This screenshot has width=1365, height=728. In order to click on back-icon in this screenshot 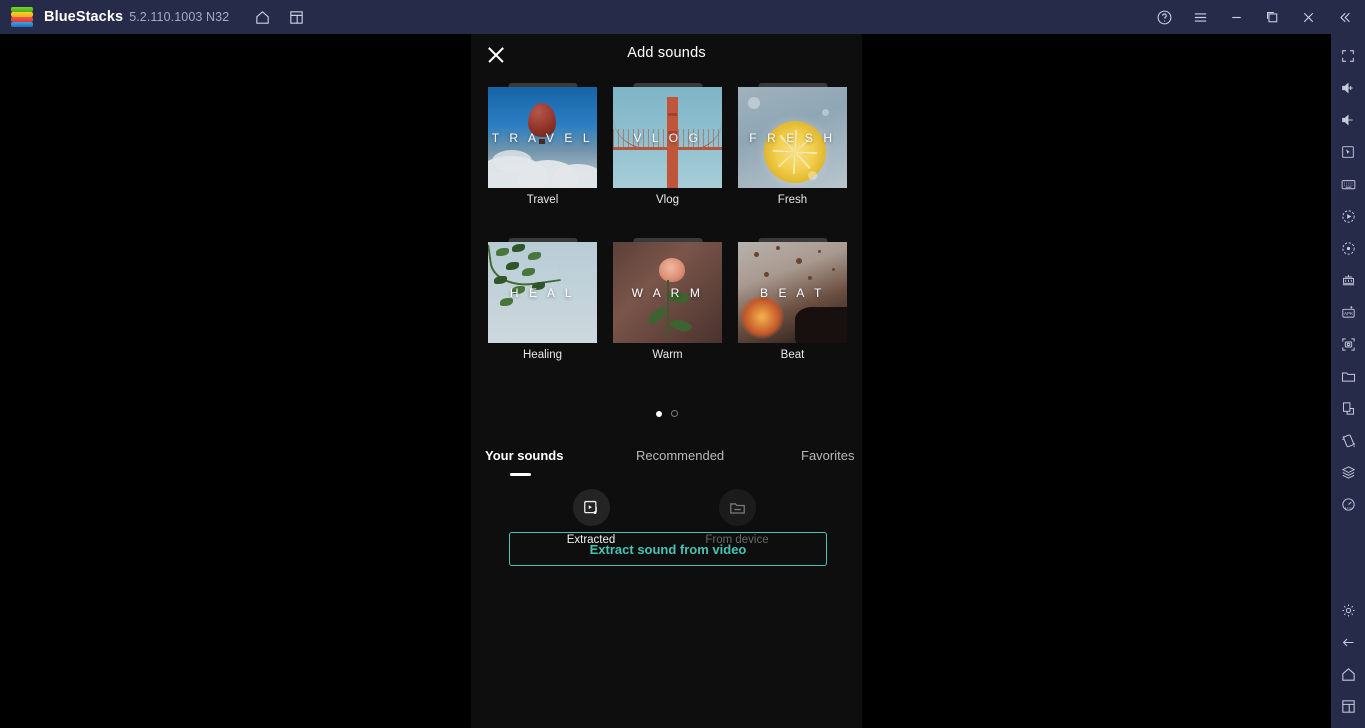, I will do `click(1348, 642)`.